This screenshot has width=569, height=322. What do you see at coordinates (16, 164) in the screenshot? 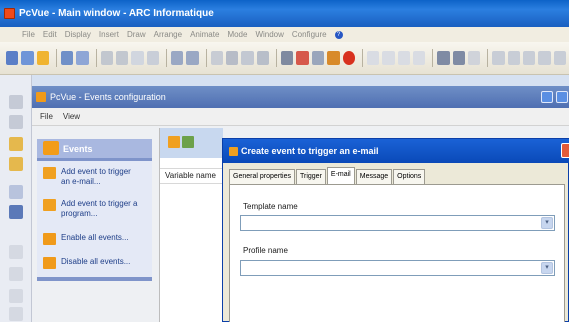
I see `pen-icon` at bounding box center [16, 164].